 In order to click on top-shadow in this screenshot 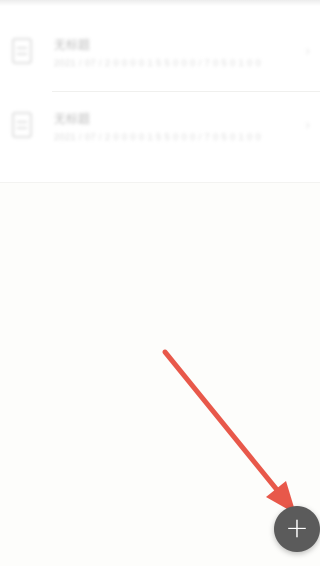, I will do `click(160, 3)`.